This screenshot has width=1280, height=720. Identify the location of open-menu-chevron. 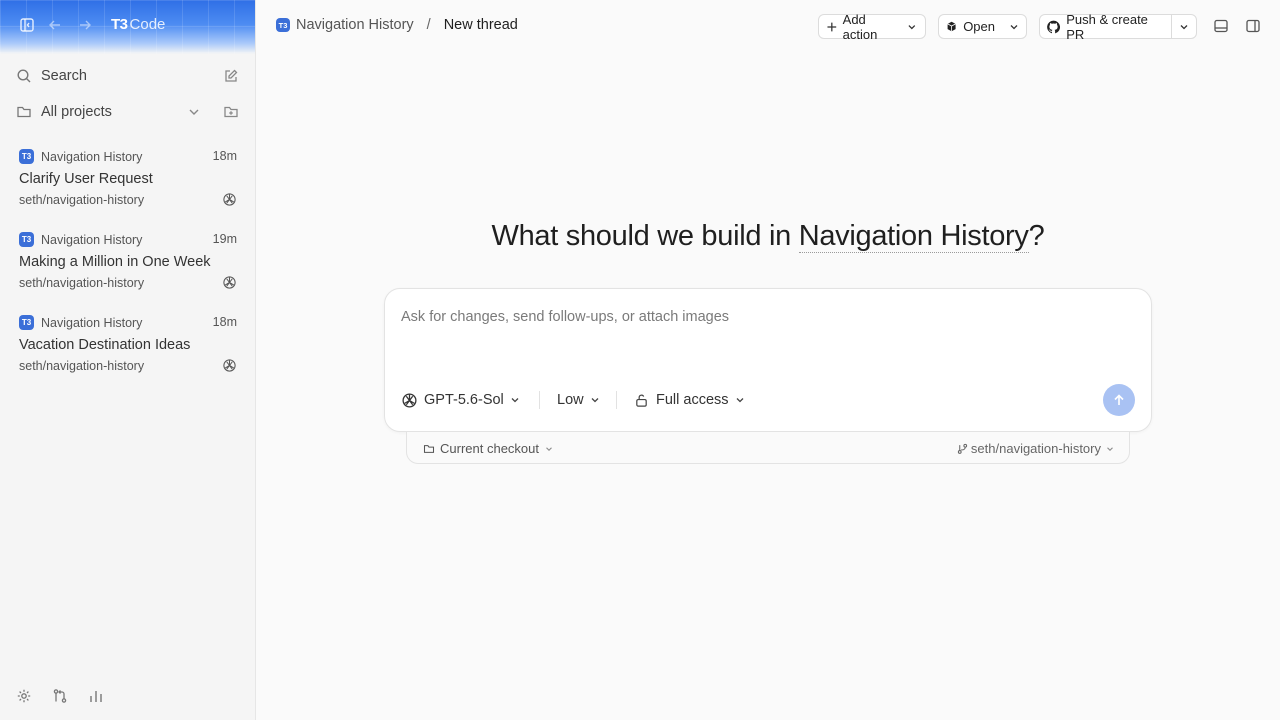
(1014, 26).